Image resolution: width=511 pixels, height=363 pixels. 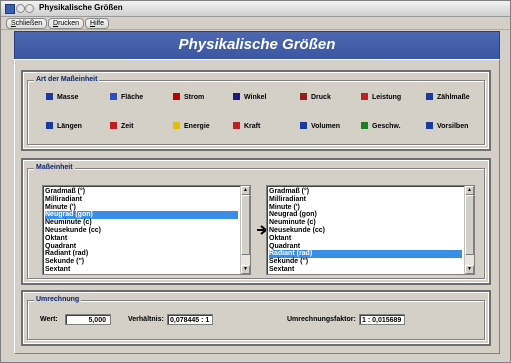 I want to click on unit-type-energie-button: Energie, so click(x=191, y=127).